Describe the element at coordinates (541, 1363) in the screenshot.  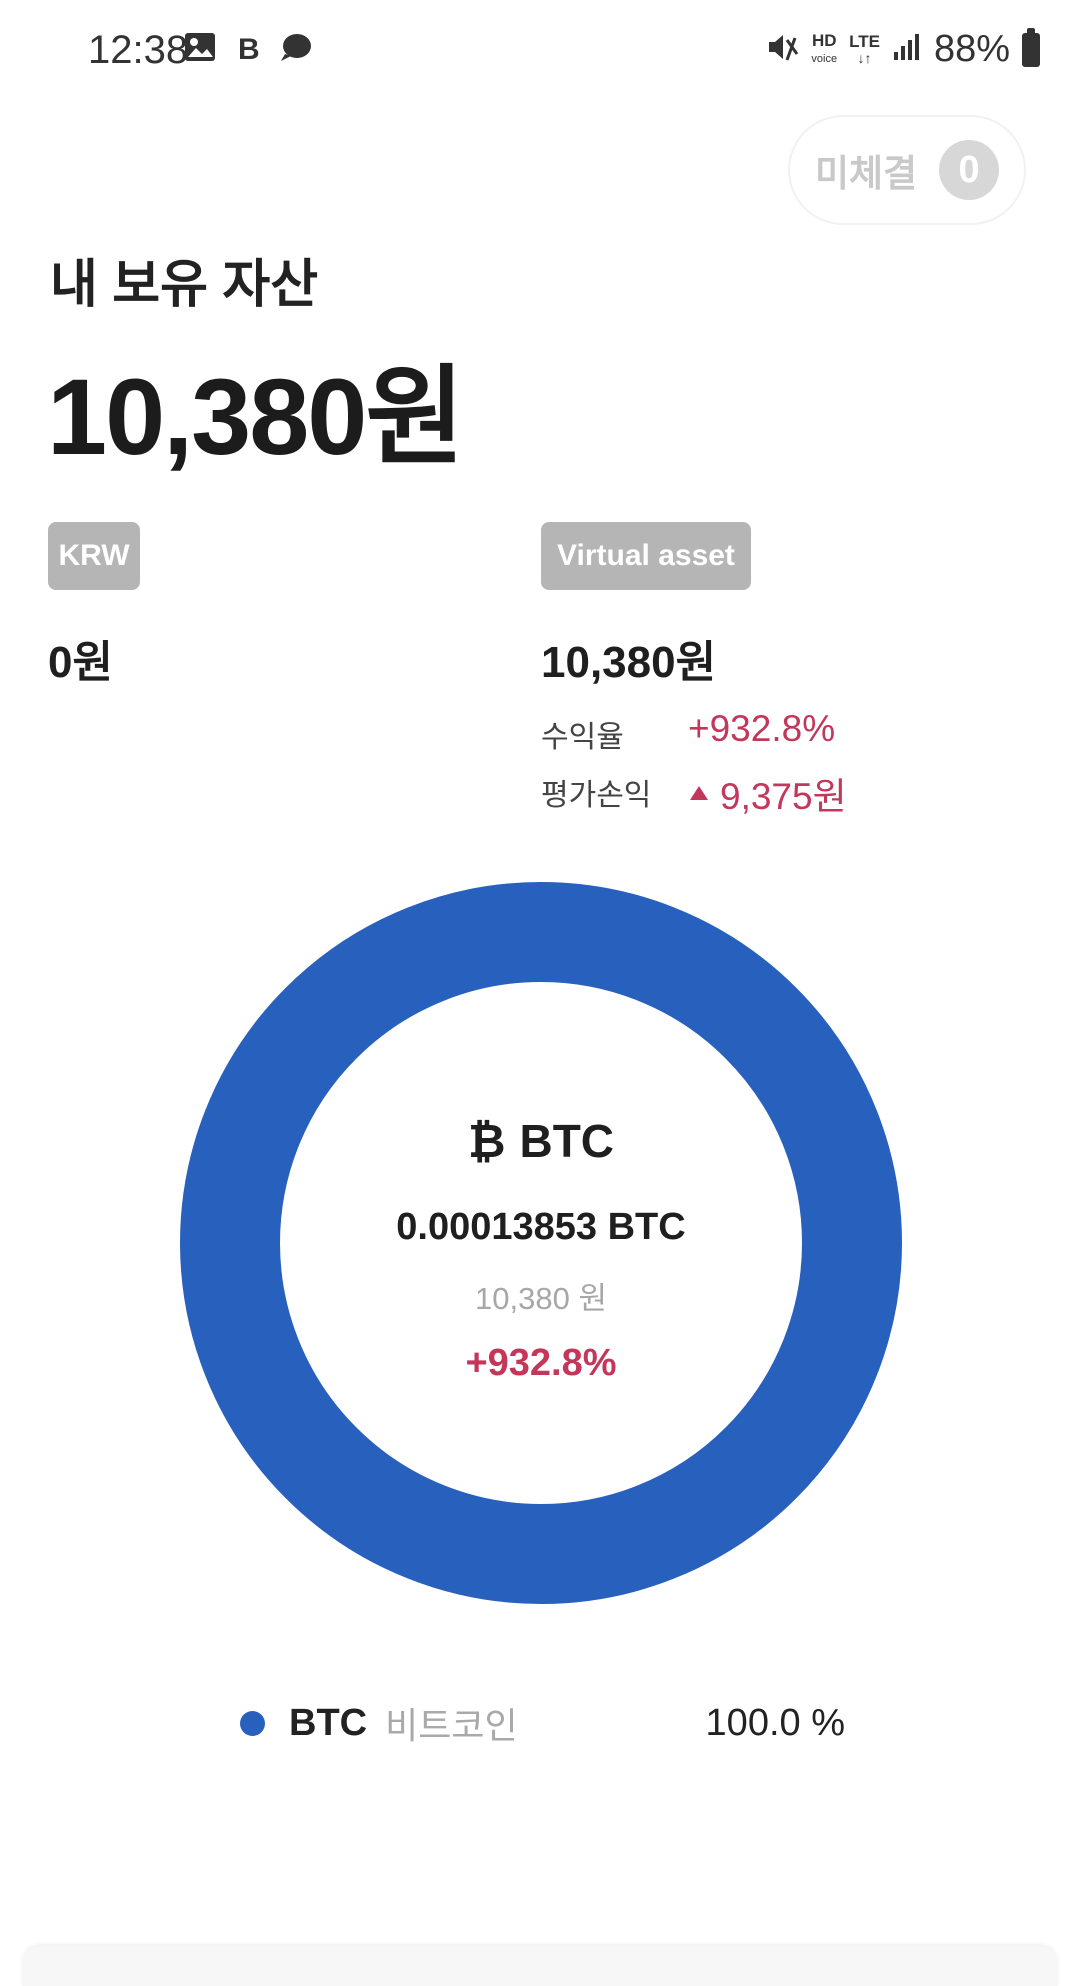
I see `coin-return: +932.8%` at that location.